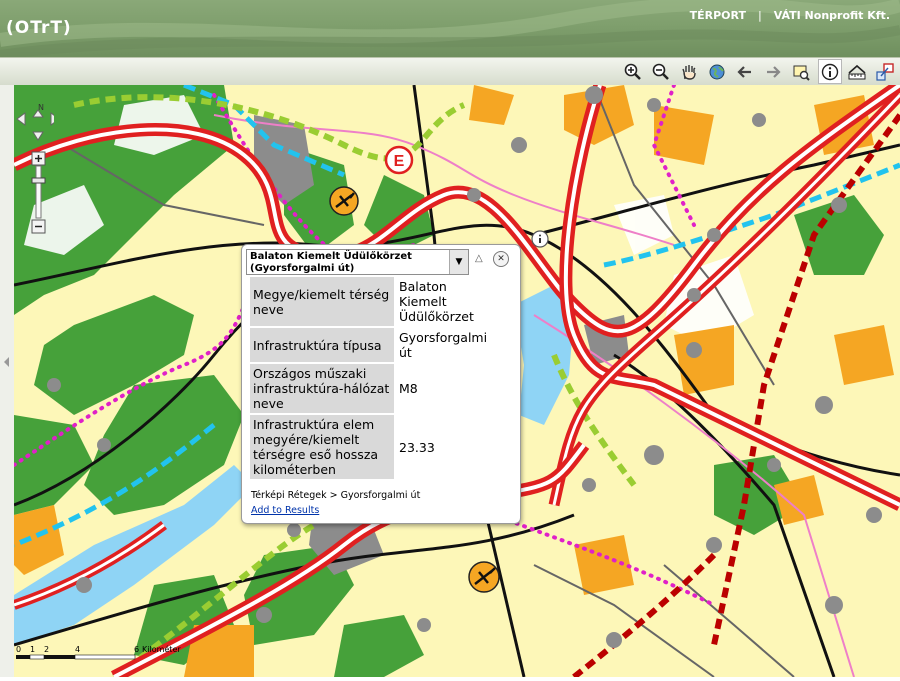 The width and height of the screenshot is (900, 681). What do you see at coordinates (285, 510) in the screenshot?
I see `add-to-results-link: Add to Results` at bounding box center [285, 510].